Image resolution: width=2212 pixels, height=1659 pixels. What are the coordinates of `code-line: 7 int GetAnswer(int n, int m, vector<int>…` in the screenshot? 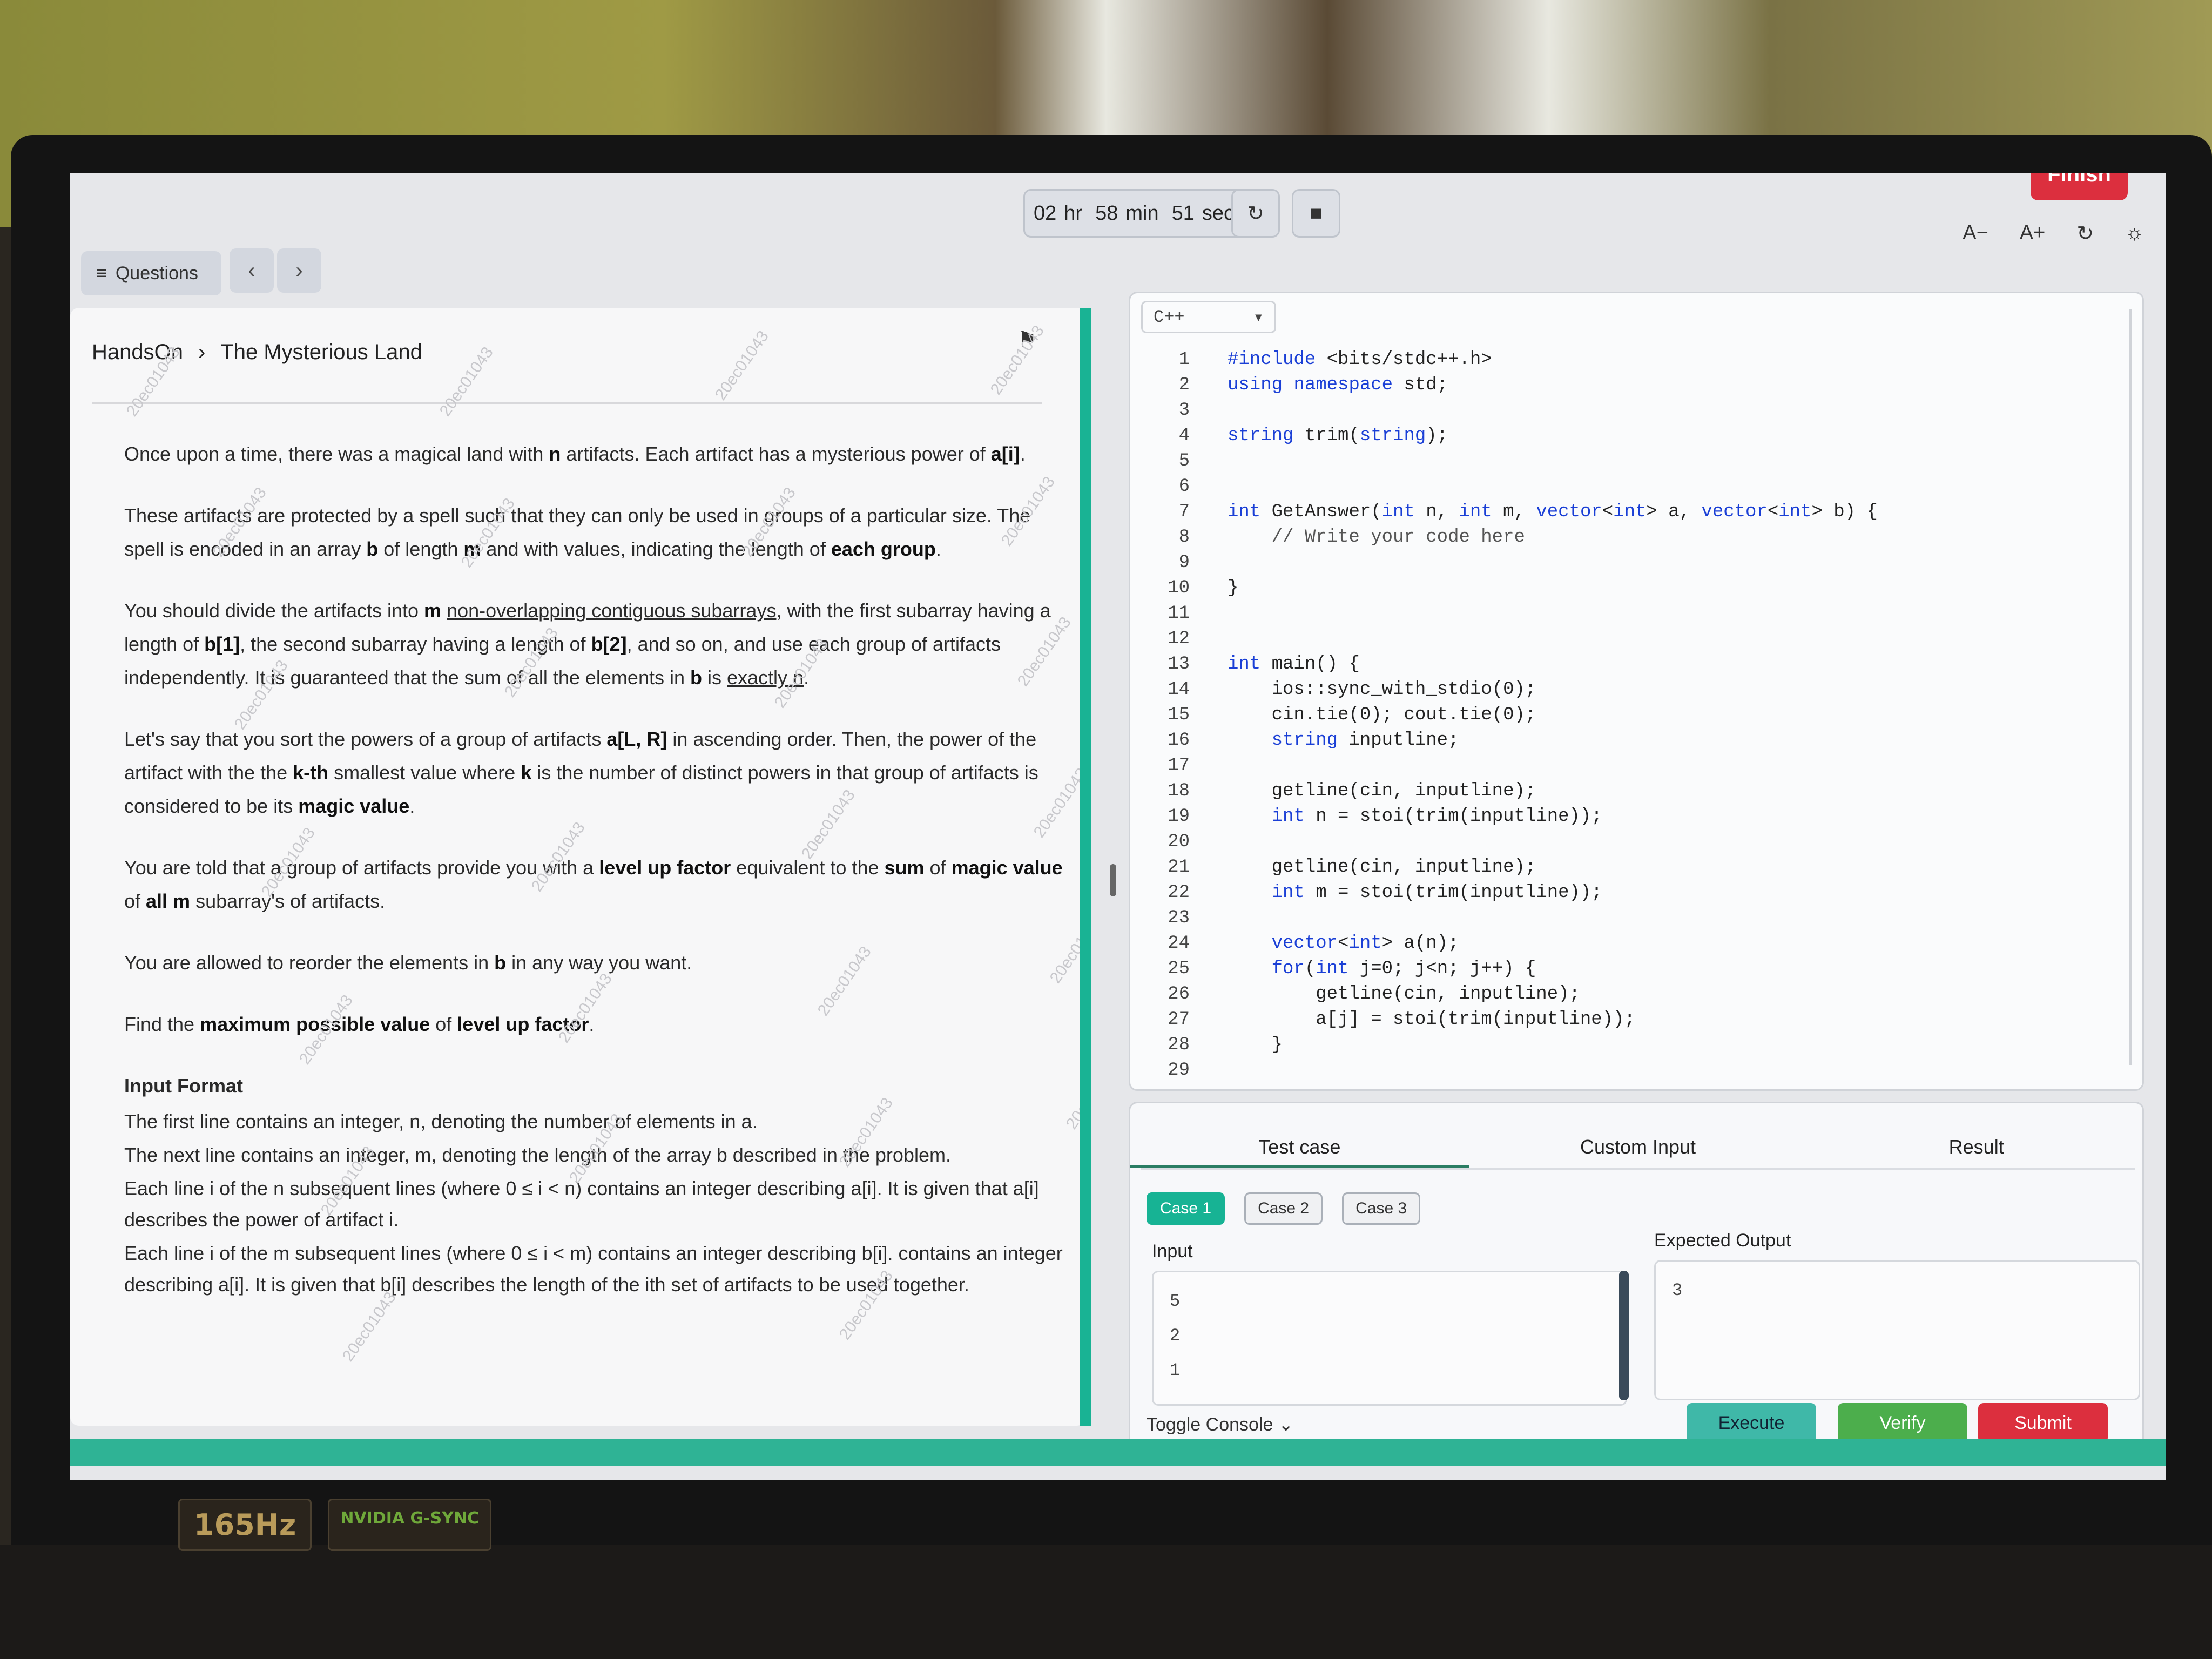 It's located at (1632, 512).